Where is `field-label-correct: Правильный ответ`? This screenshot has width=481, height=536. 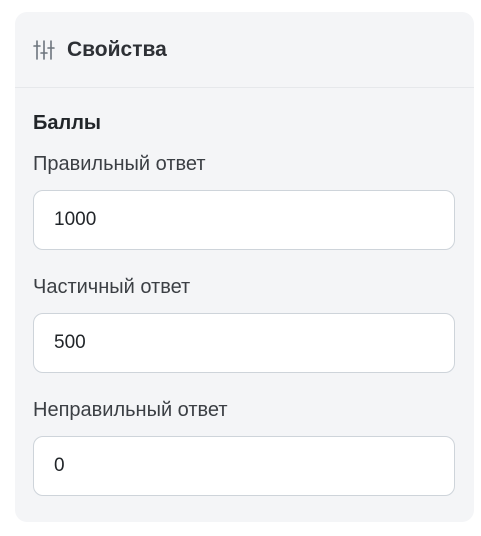 field-label-correct: Правильный ответ is located at coordinates (119, 164).